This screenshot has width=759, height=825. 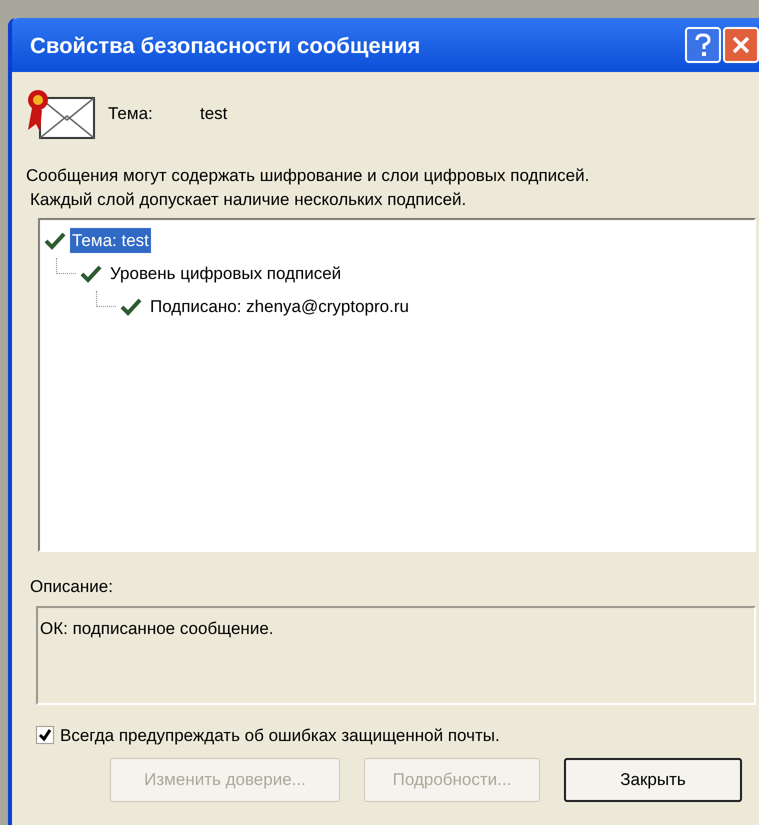 I want to click on subject-value: test, so click(x=214, y=114).